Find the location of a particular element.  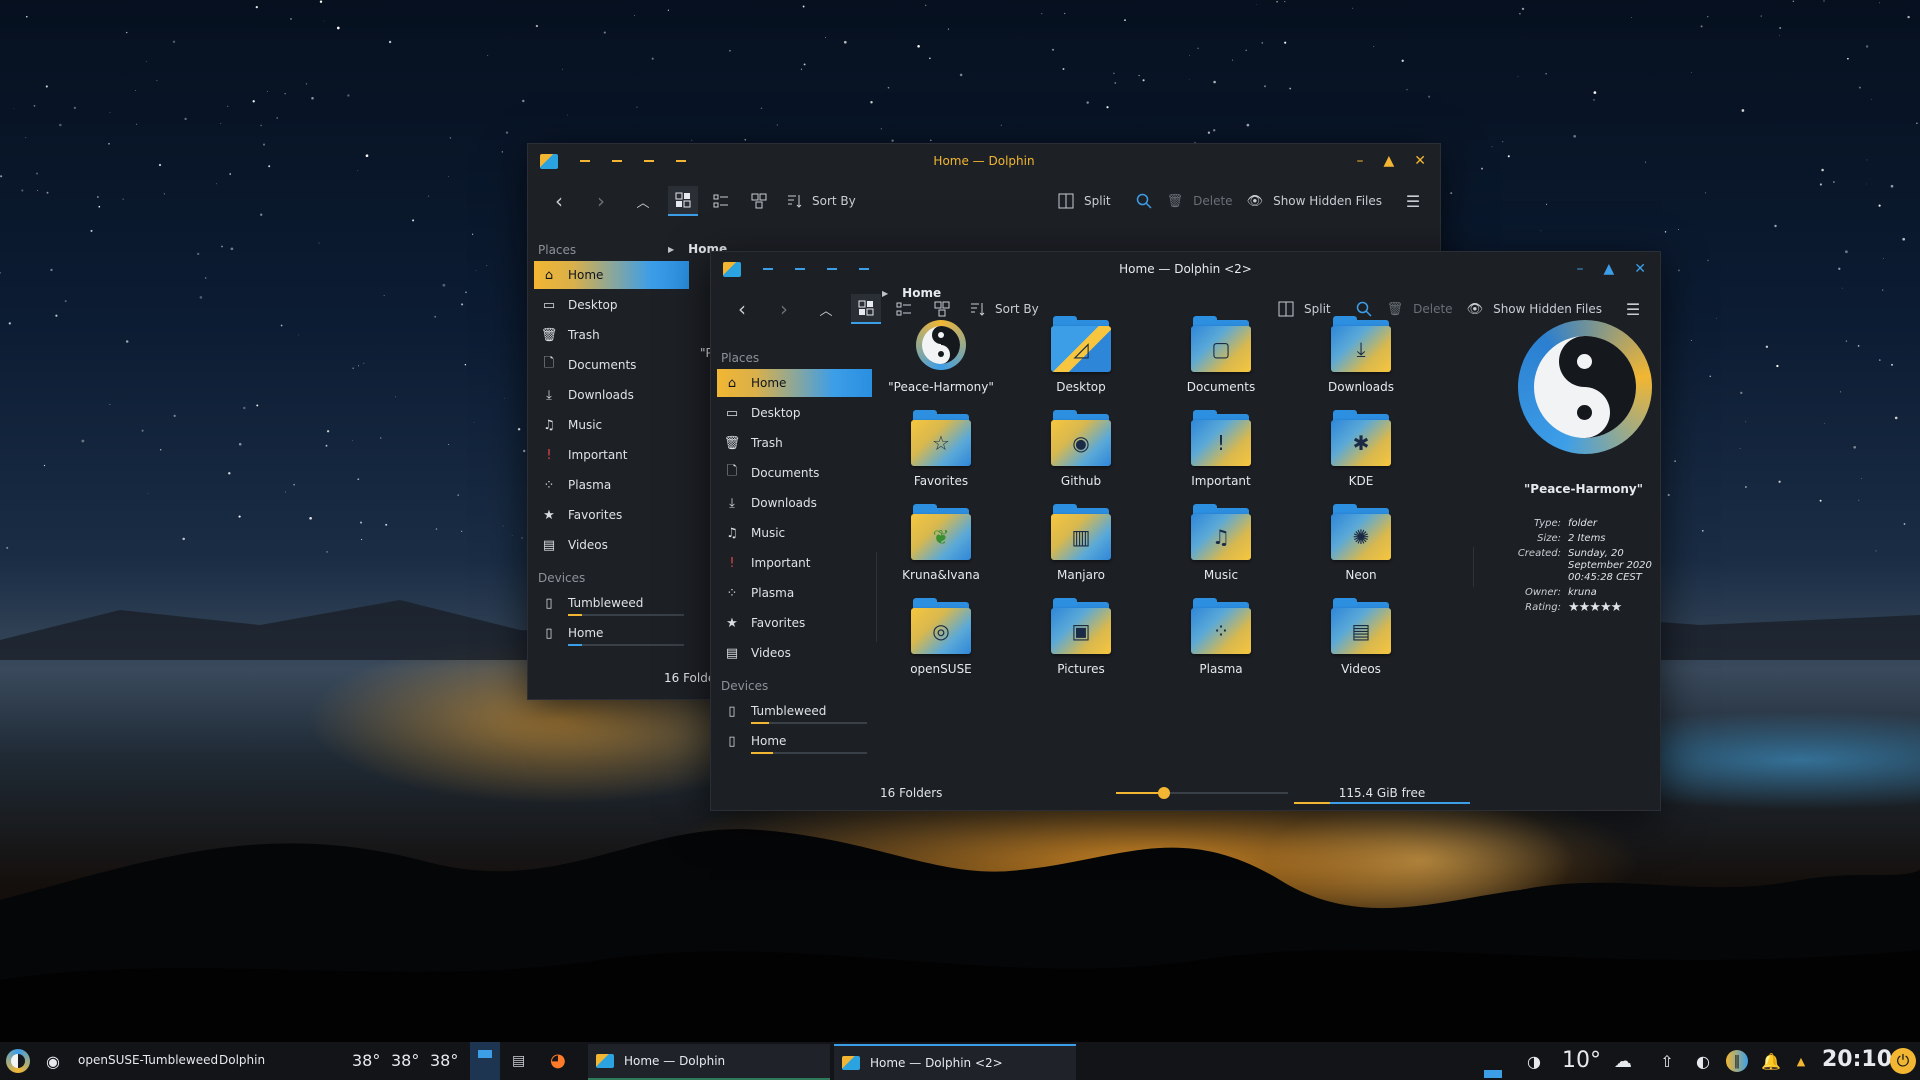

folder-plasma: ⁘ Plasma is located at coordinates (1221, 637).